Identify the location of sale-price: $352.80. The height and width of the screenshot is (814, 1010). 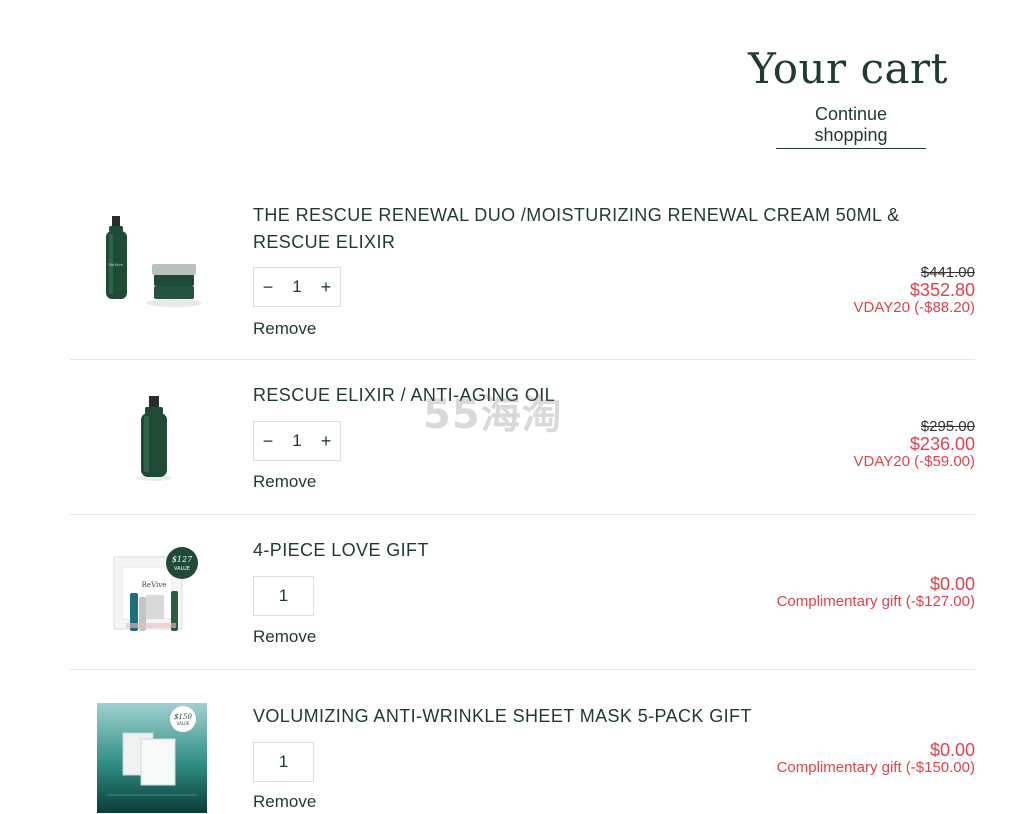
(942, 290).